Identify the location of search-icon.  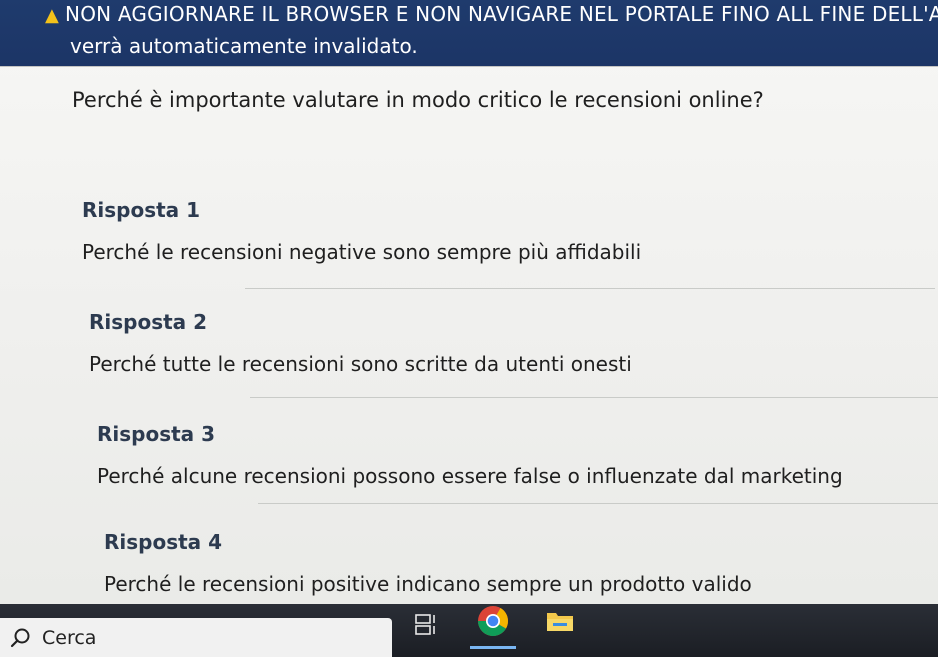
(20, 638).